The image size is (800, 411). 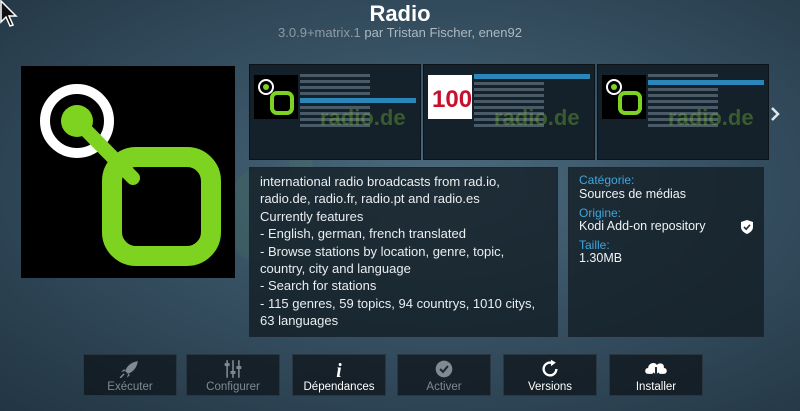 I want to click on enable-button: Activer, so click(x=444, y=375).